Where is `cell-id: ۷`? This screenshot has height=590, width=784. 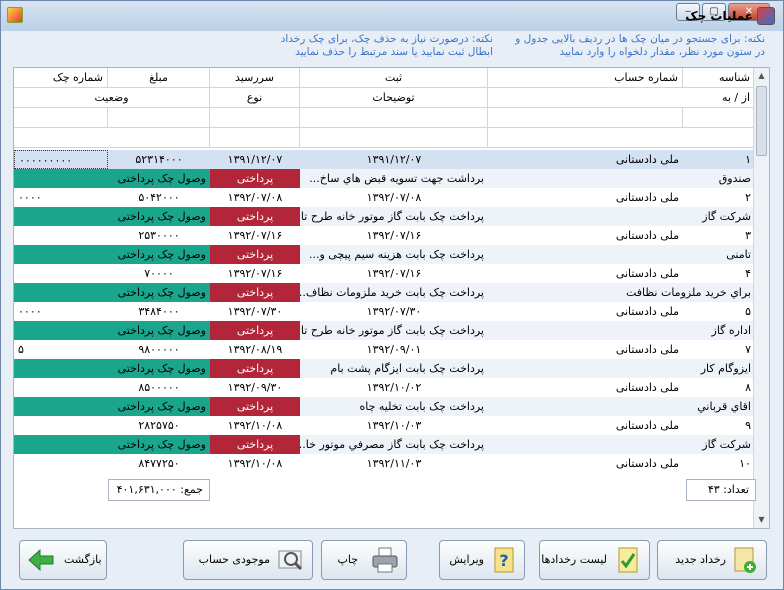 cell-id: ۷ is located at coordinates (719, 349).